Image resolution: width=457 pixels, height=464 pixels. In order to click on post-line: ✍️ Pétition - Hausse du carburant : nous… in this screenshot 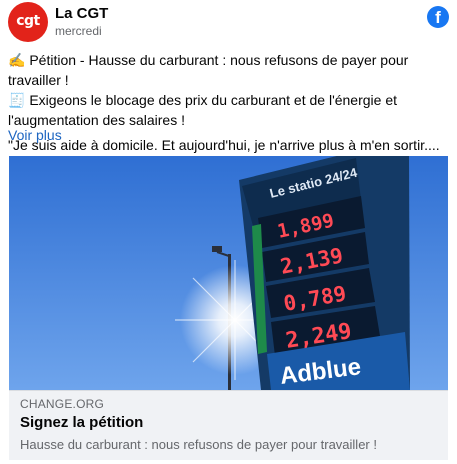, I will do `click(208, 70)`.